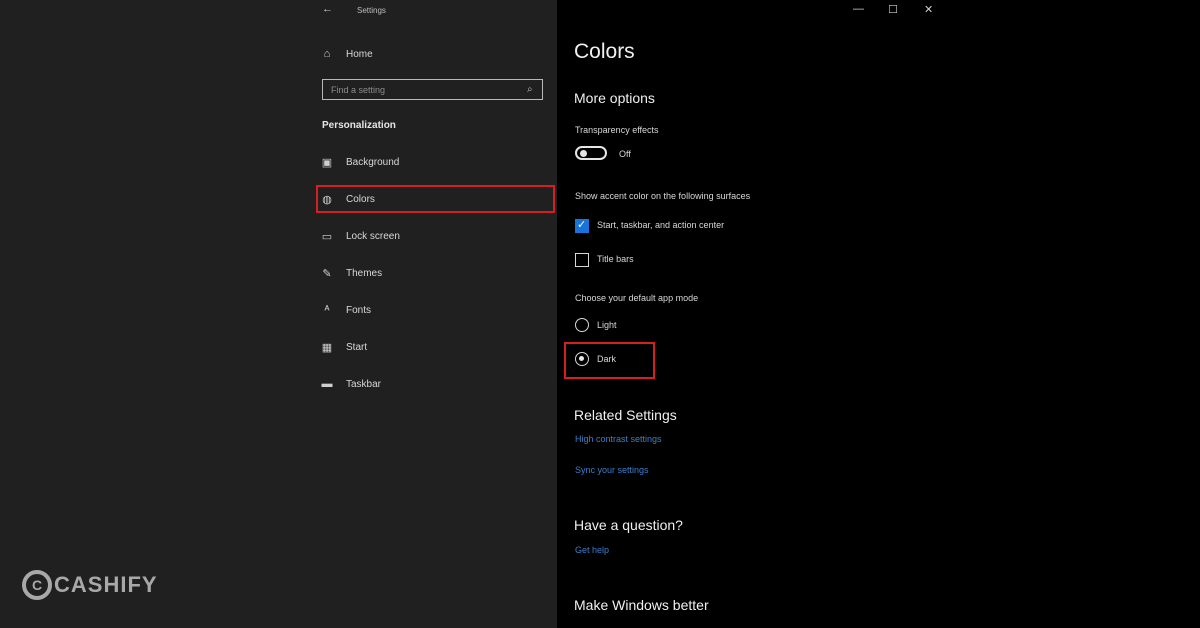 Image resolution: width=1200 pixels, height=628 pixels. Describe the element at coordinates (582, 260) in the screenshot. I see `title-bars-checkbox` at that location.